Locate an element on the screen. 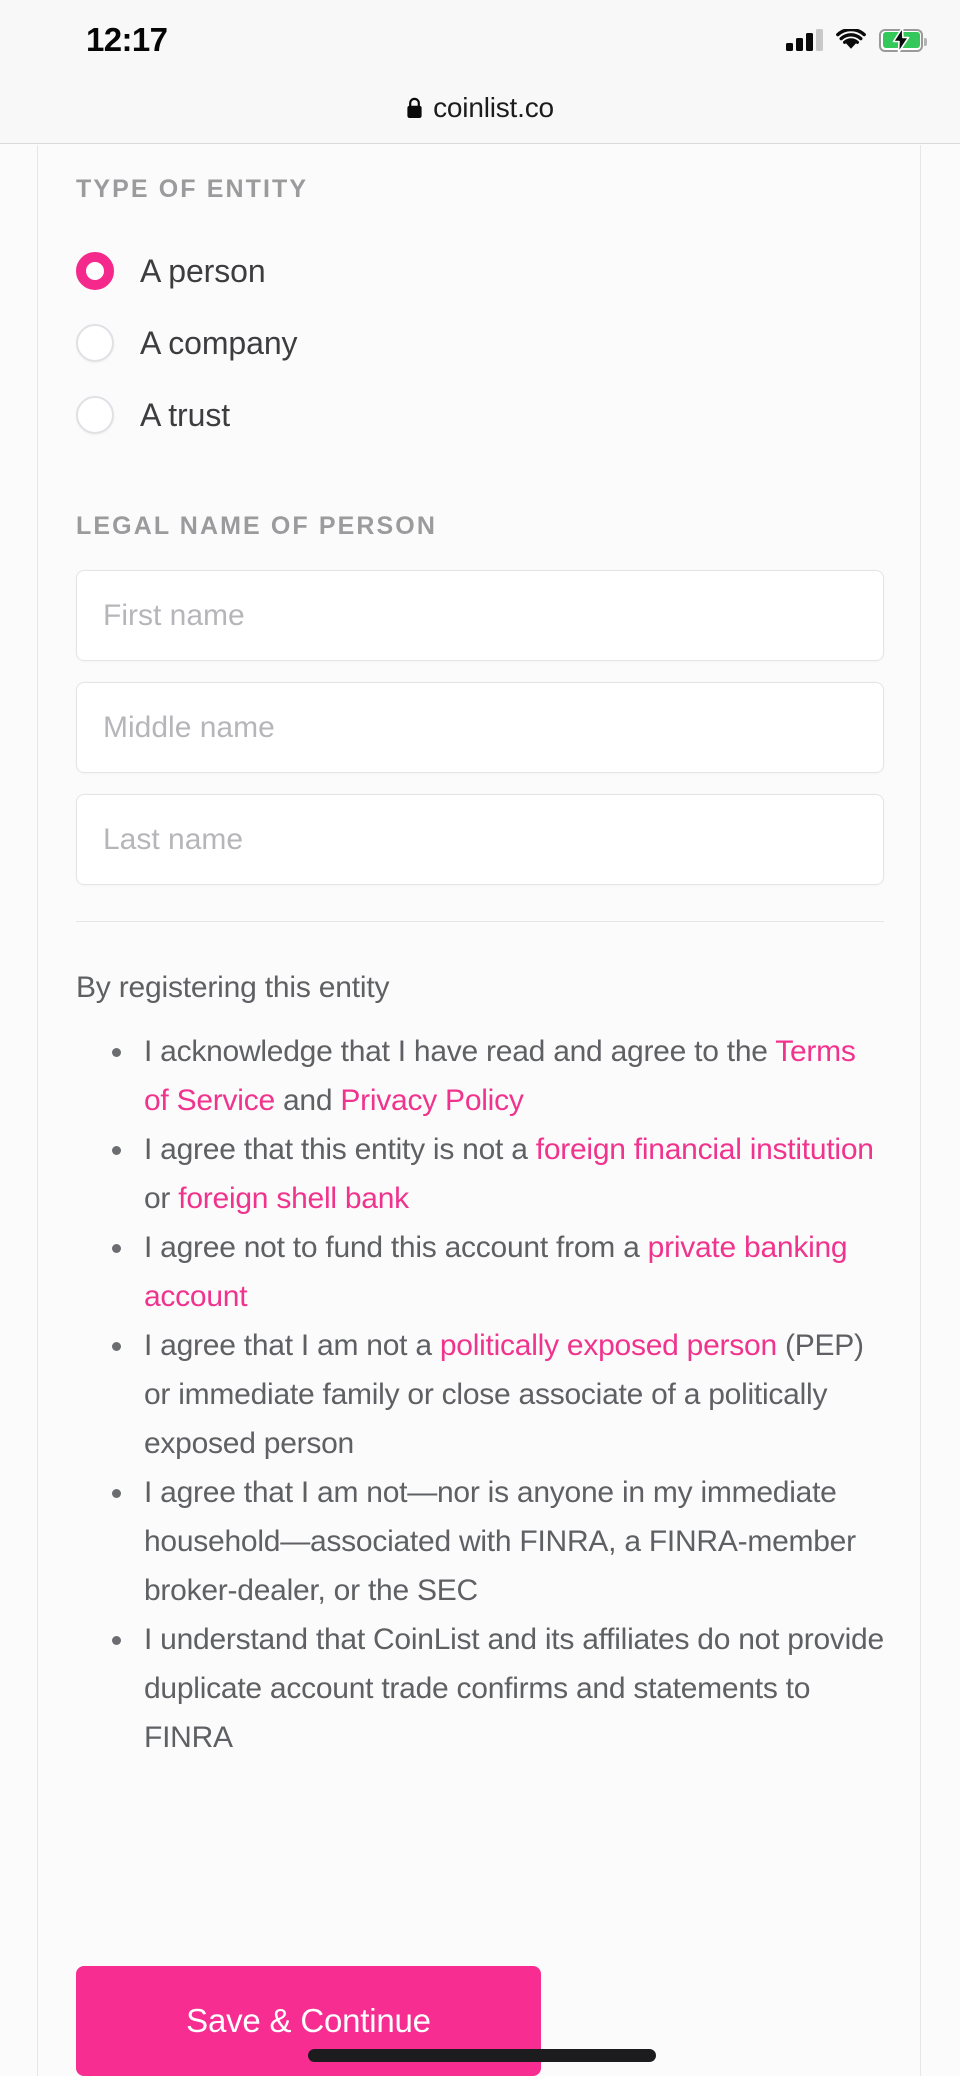 This screenshot has width=960, height=2076. agreement-text: I agree that this entity is not a is located at coordinates (340, 1149).